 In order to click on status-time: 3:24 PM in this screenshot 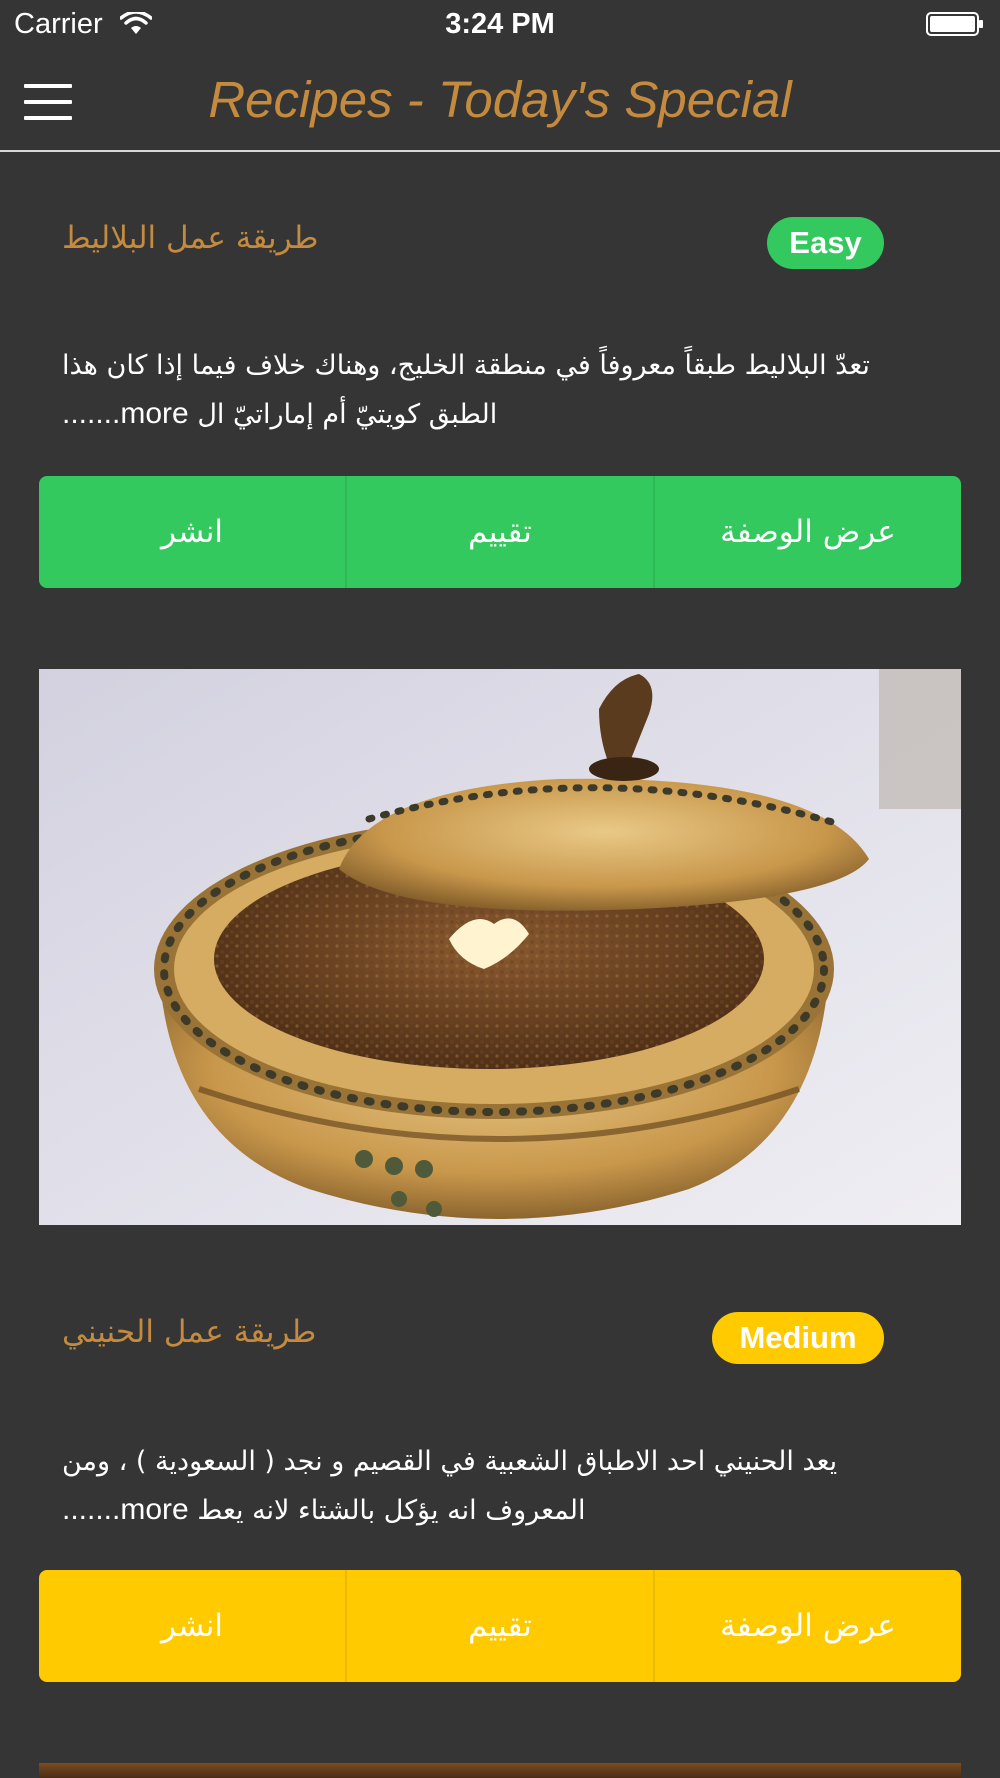, I will do `click(500, 24)`.